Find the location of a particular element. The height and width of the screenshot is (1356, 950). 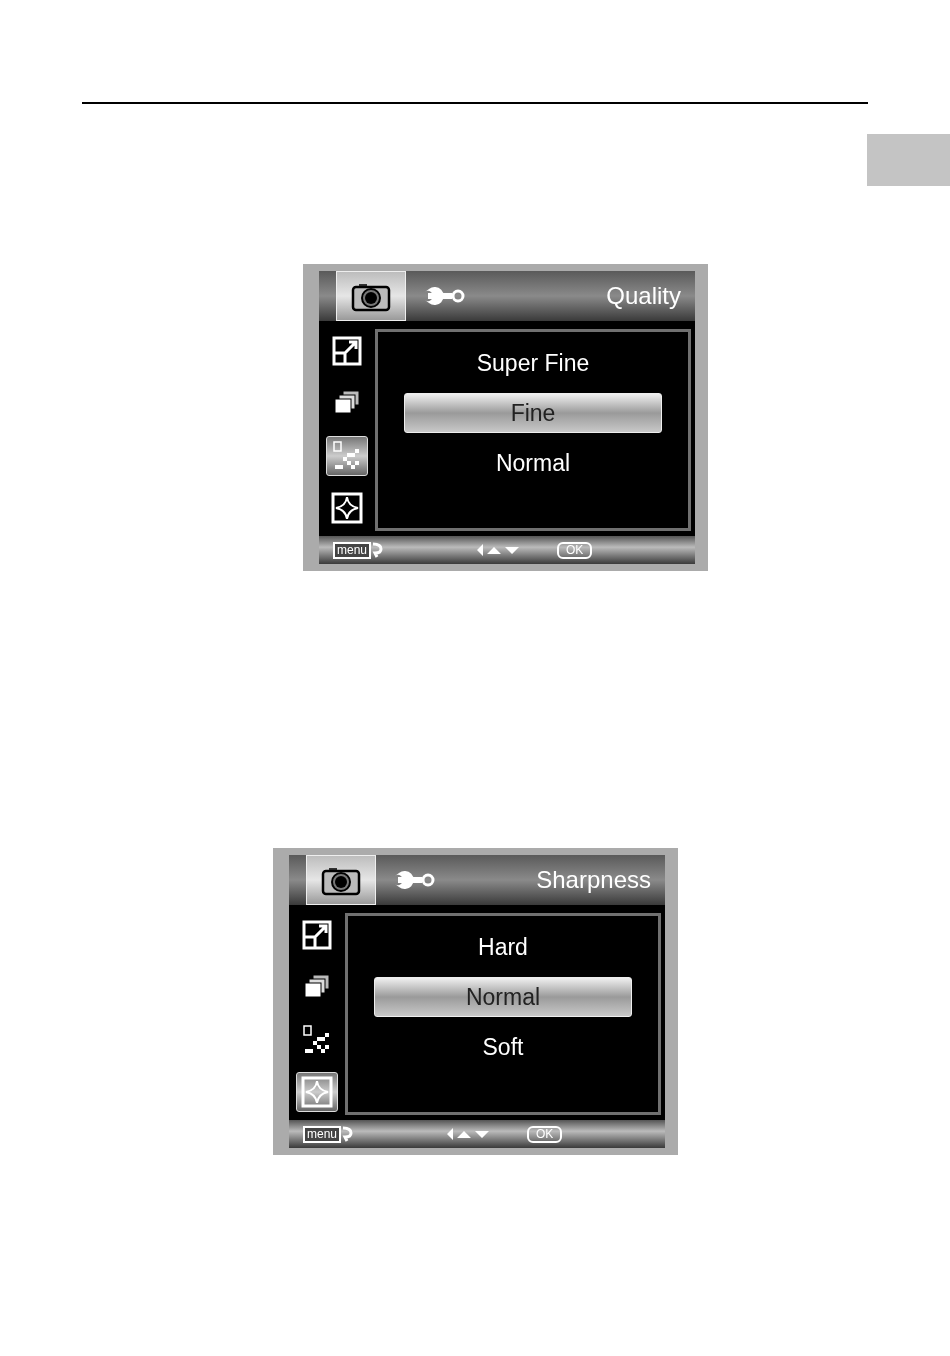

menu-option: Soft is located at coordinates (503, 1047).